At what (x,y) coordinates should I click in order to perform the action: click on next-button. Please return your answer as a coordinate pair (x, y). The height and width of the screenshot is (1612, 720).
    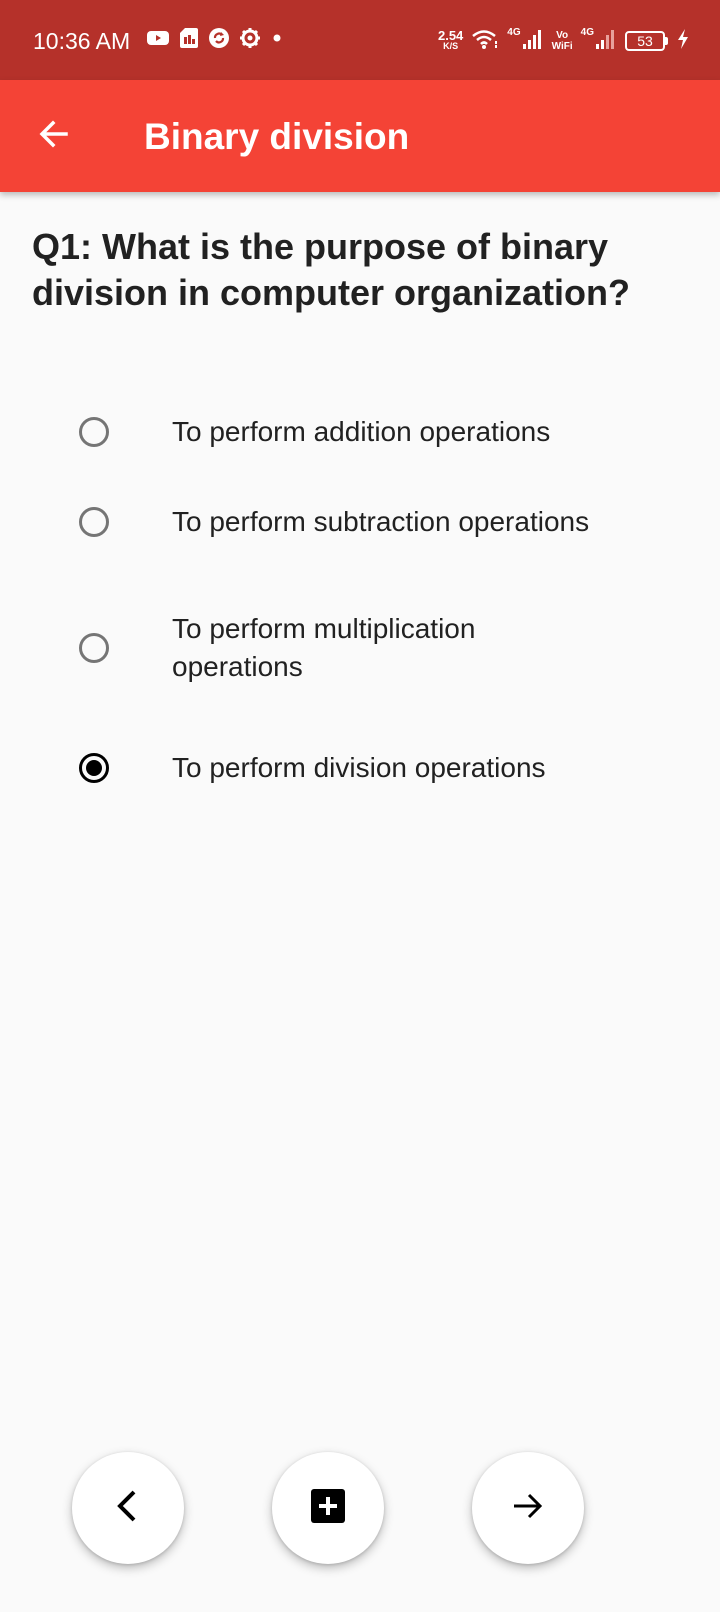
    Looking at the image, I should click on (528, 1508).